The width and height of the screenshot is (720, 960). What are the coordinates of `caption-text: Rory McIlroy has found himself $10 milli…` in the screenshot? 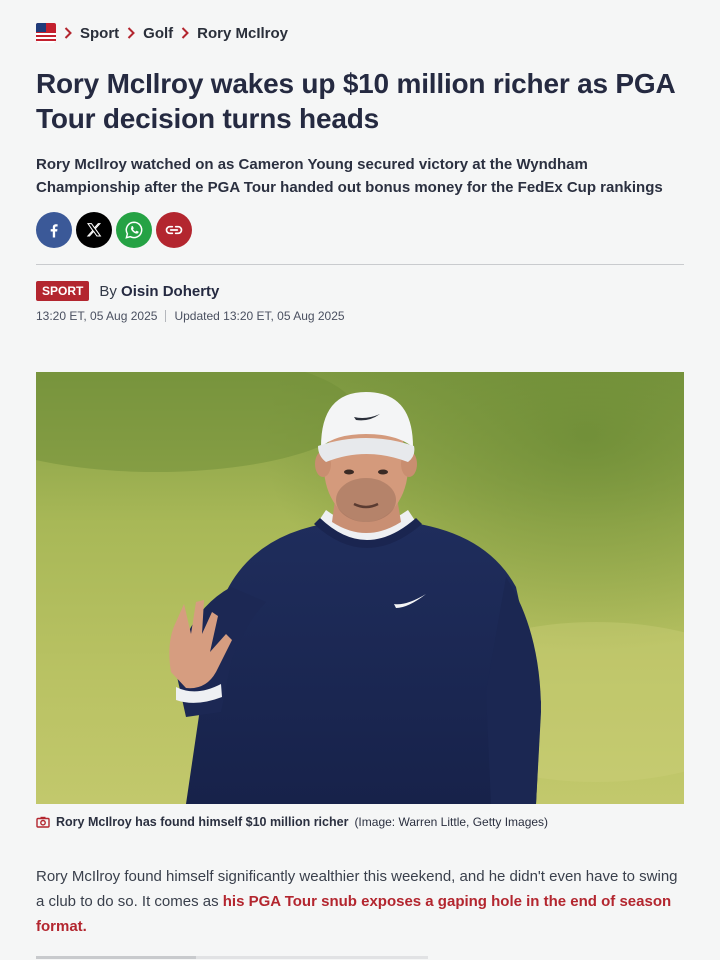 It's located at (202, 822).